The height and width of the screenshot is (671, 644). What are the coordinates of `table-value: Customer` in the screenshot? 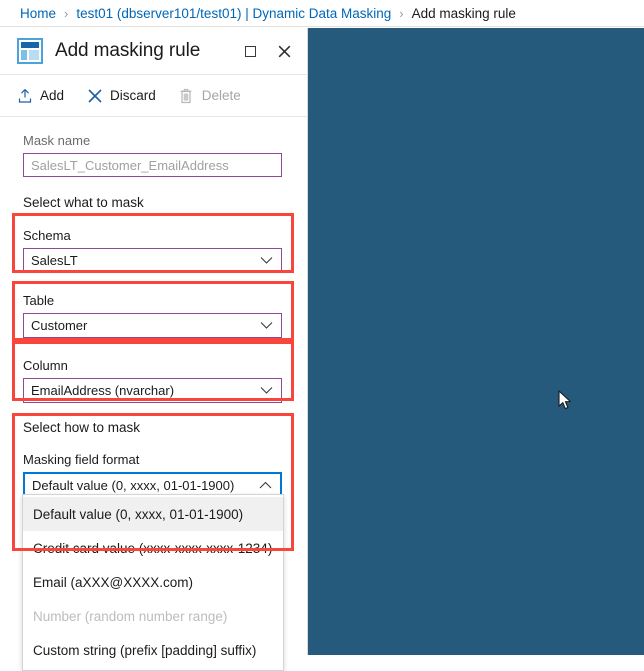 It's located at (59, 325).